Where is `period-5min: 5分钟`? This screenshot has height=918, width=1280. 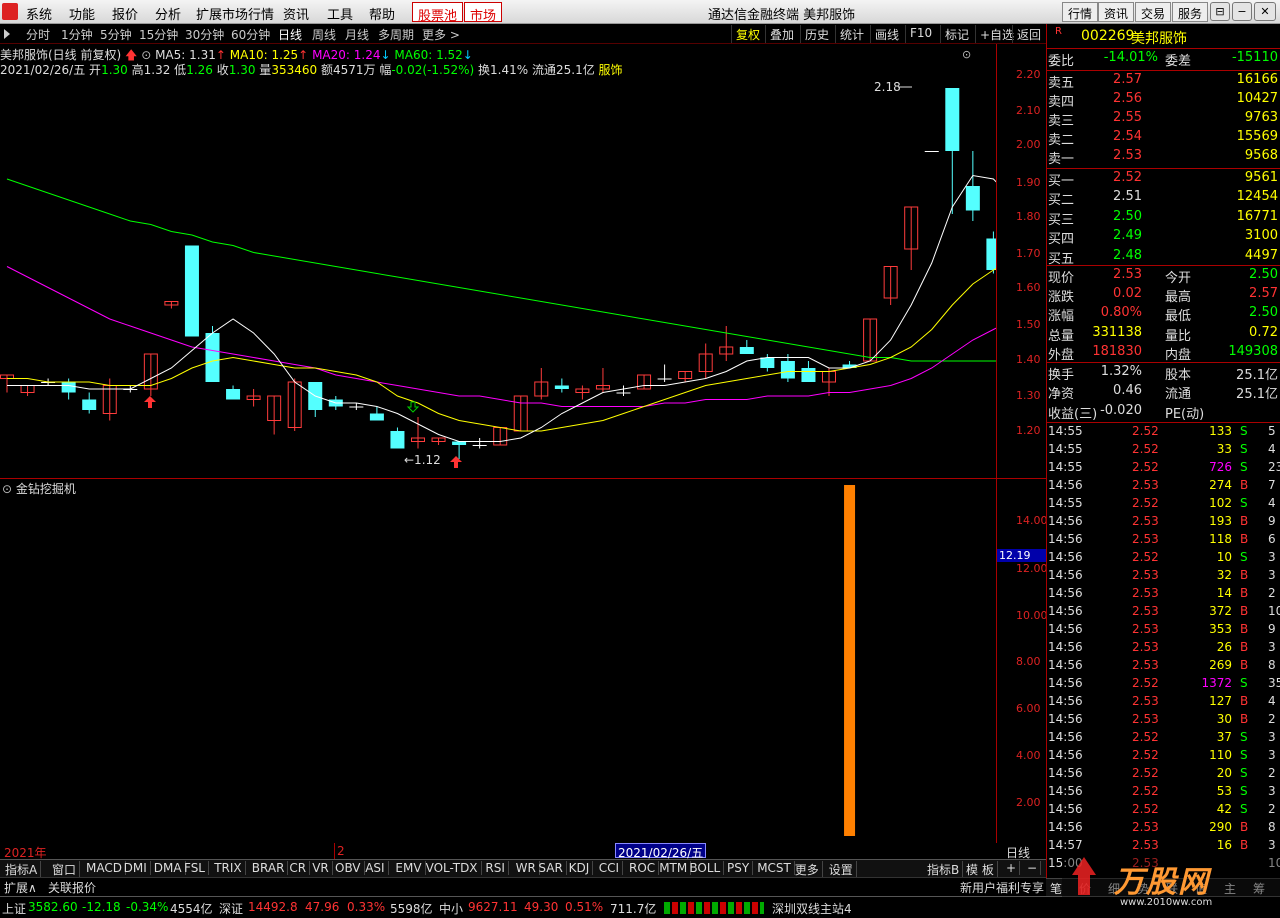
period-5min: 5分钟 is located at coordinates (116, 34).